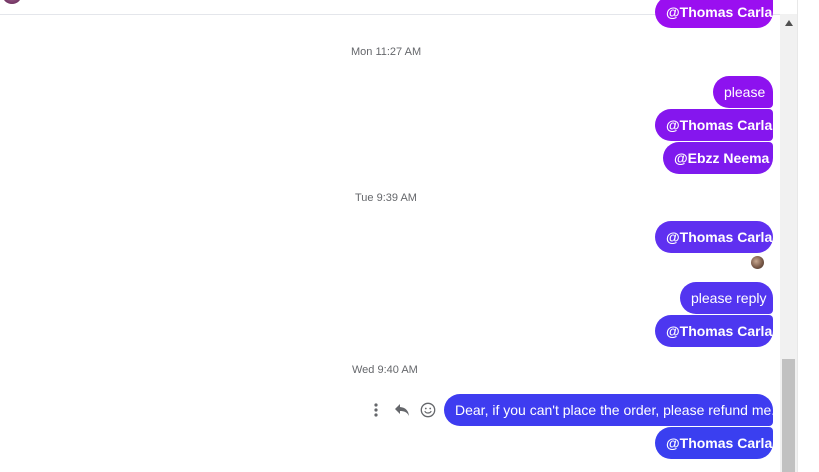 This screenshot has width=819, height=472. What do you see at coordinates (743, 92) in the screenshot?
I see `message-bubble: please` at bounding box center [743, 92].